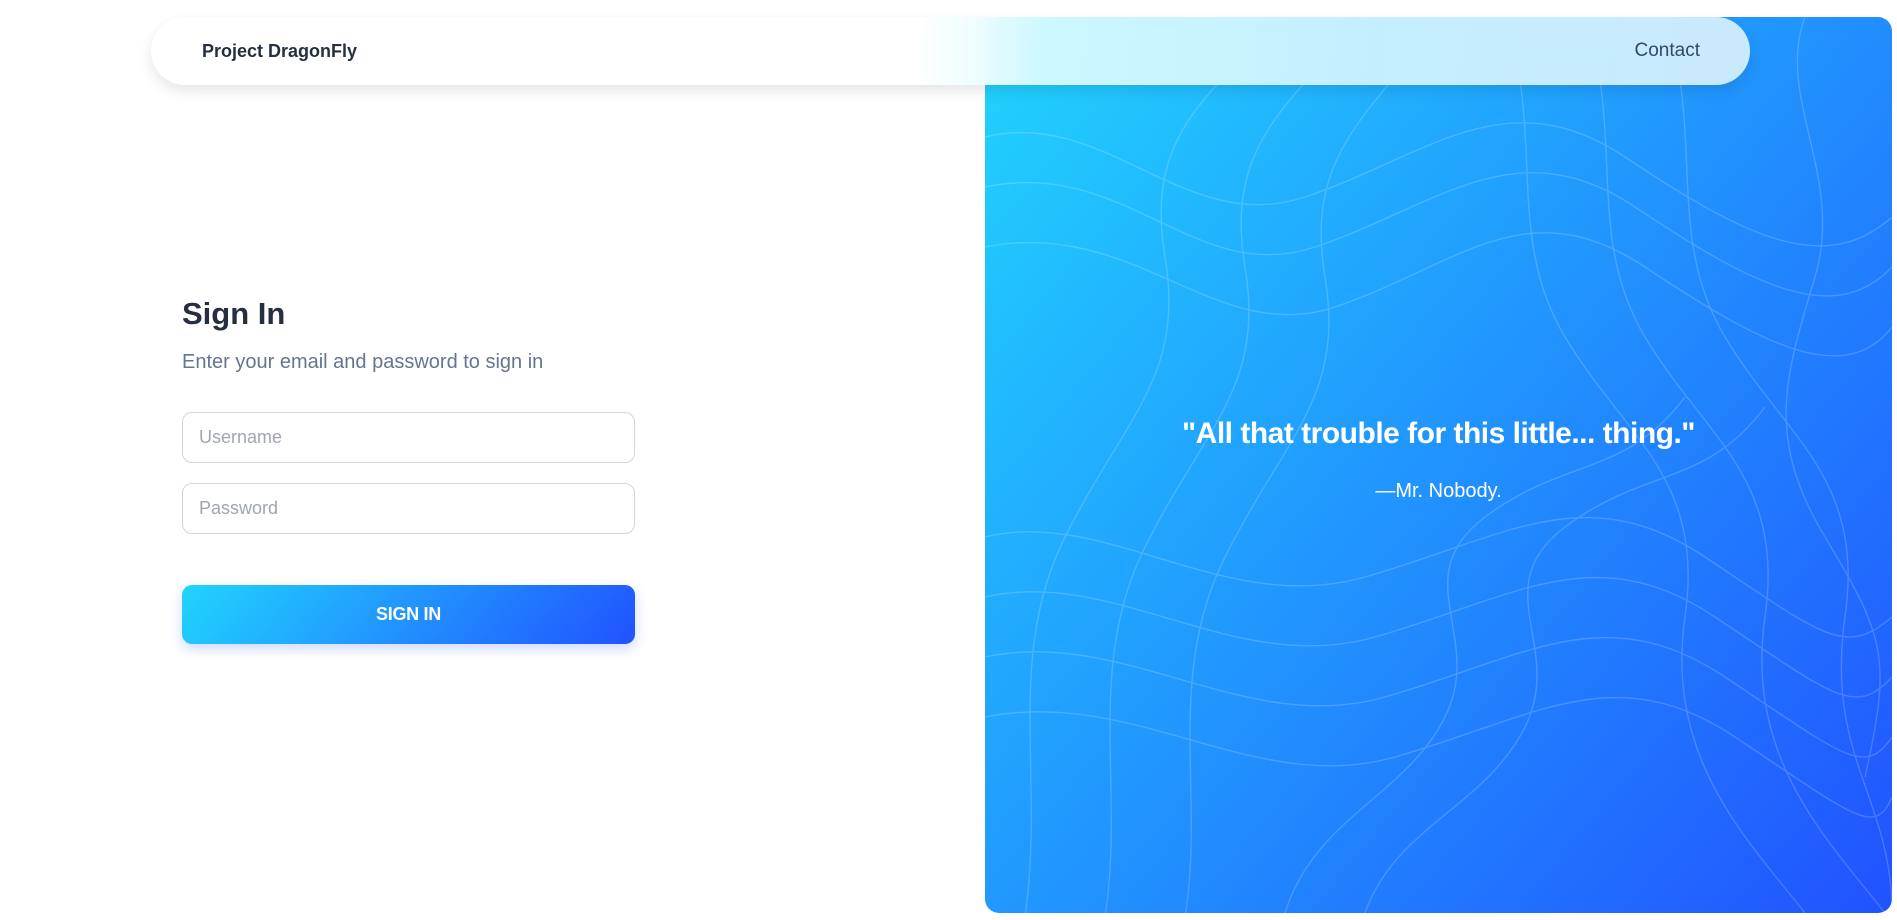 The image size is (1897, 920). Describe the element at coordinates (1667, 51) in the screenshot. I see `contact-link: Contact` at that location.